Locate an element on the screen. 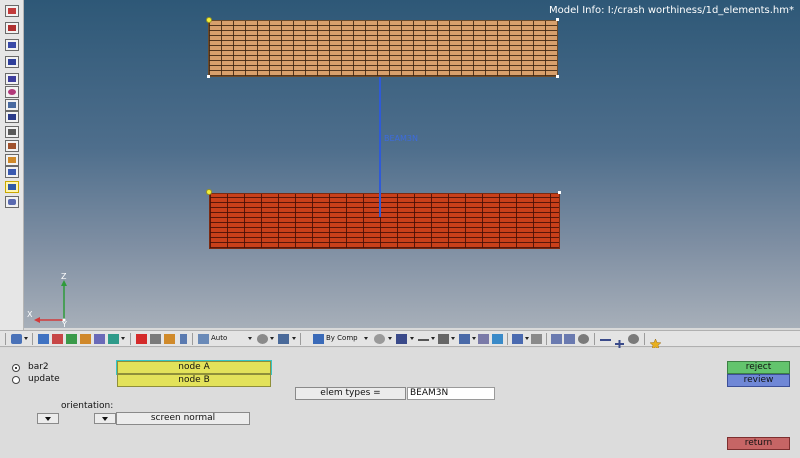 This screenshot has width=800, height=458. mask-icon is located at coordinates (155, 339).